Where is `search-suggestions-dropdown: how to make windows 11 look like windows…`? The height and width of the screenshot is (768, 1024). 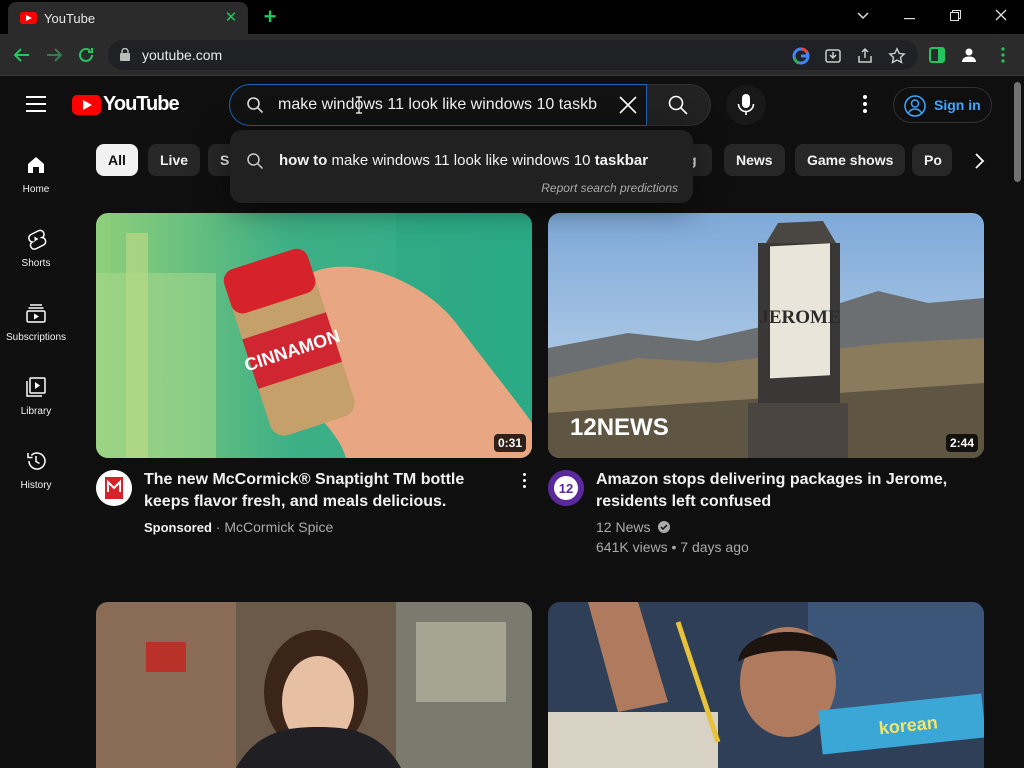
search-suggestions-dropdown: how to make windows 11 look like windows… is located at coordinates (461, 166).